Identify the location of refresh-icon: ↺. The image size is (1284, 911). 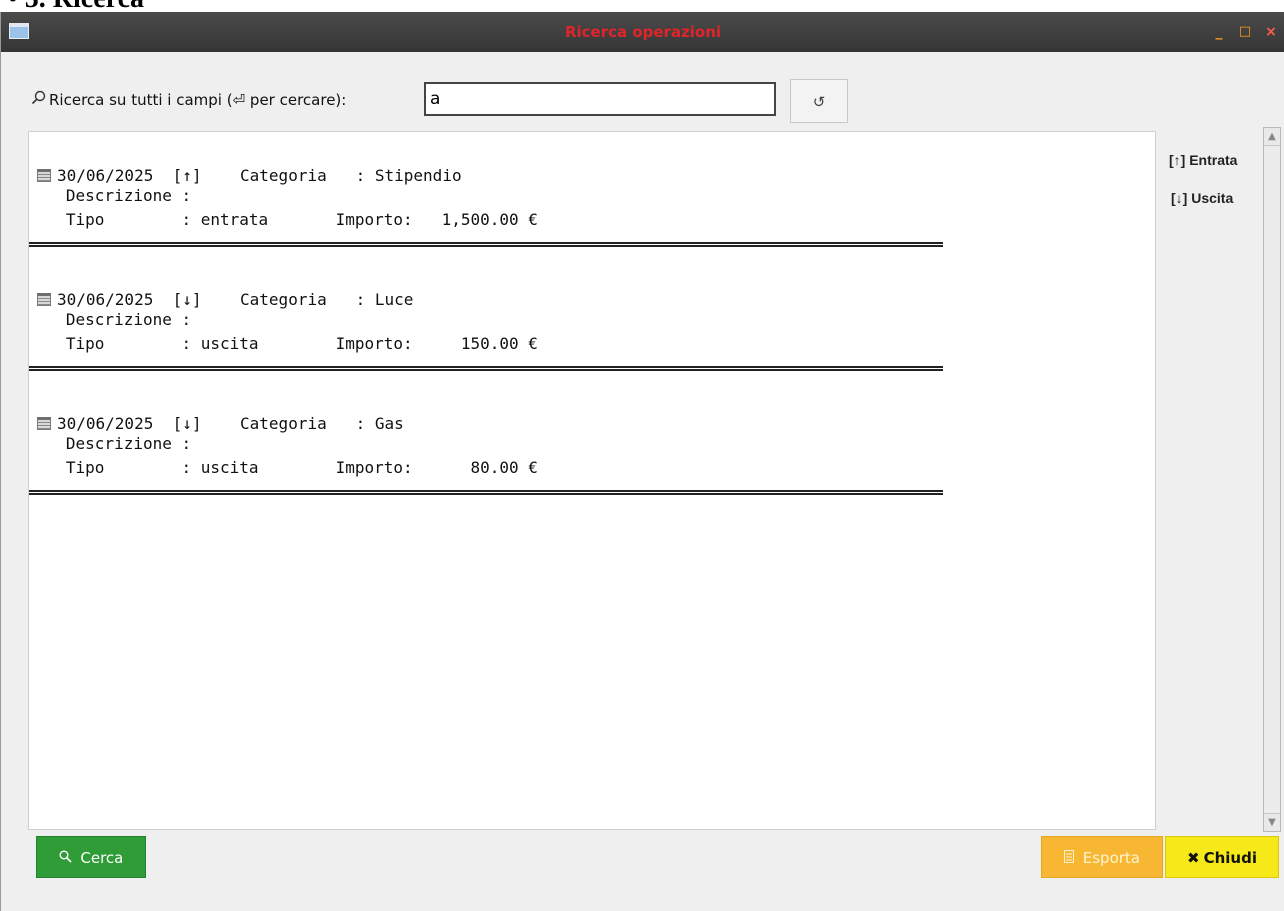
(819, 102).